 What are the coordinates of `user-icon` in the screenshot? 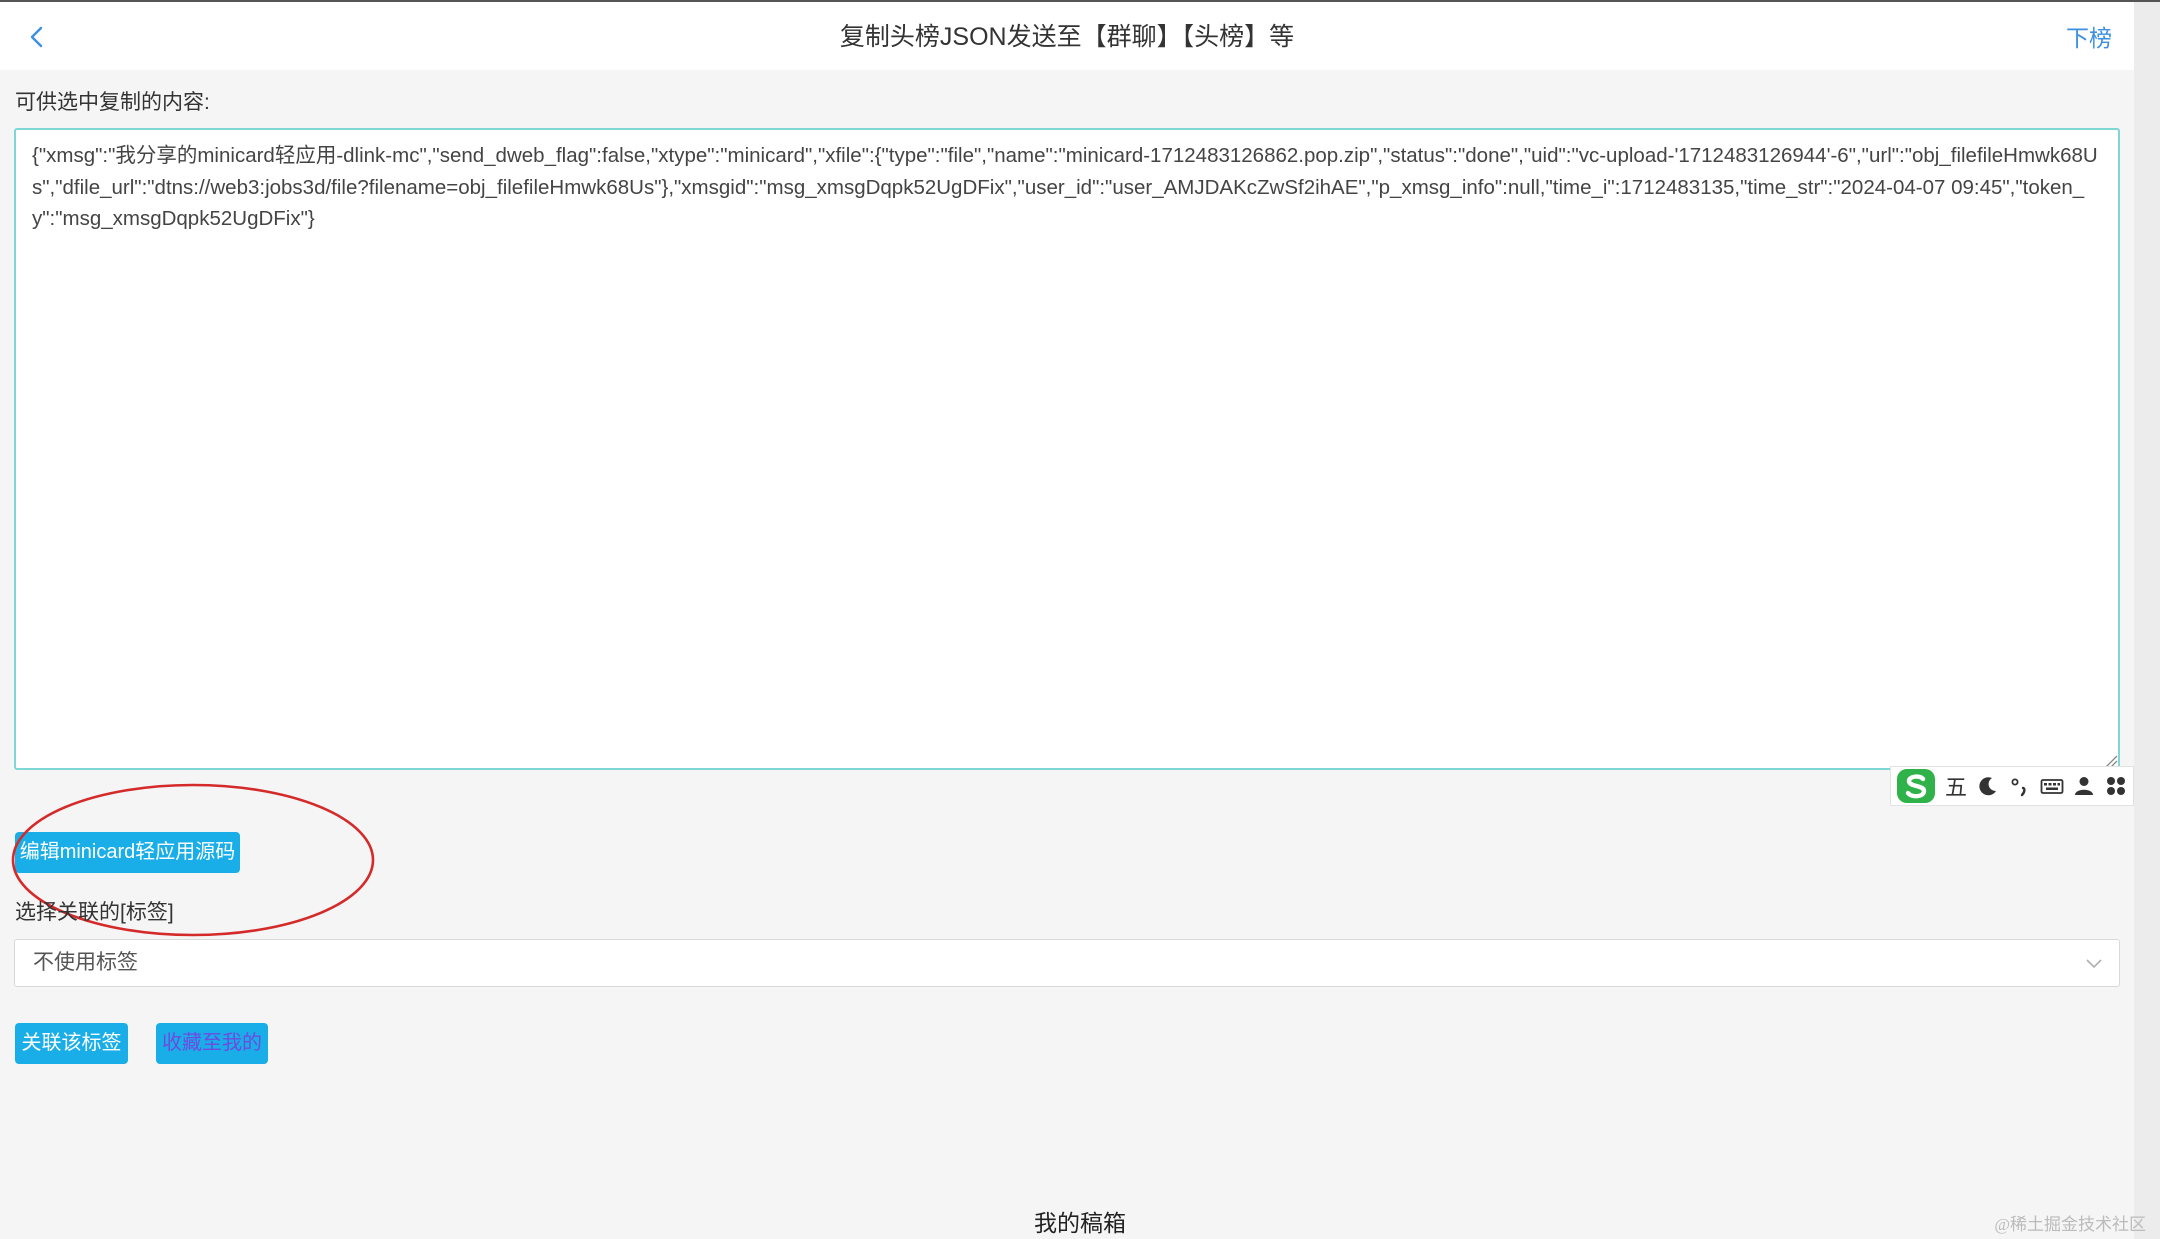 It's located at (2084, 786).